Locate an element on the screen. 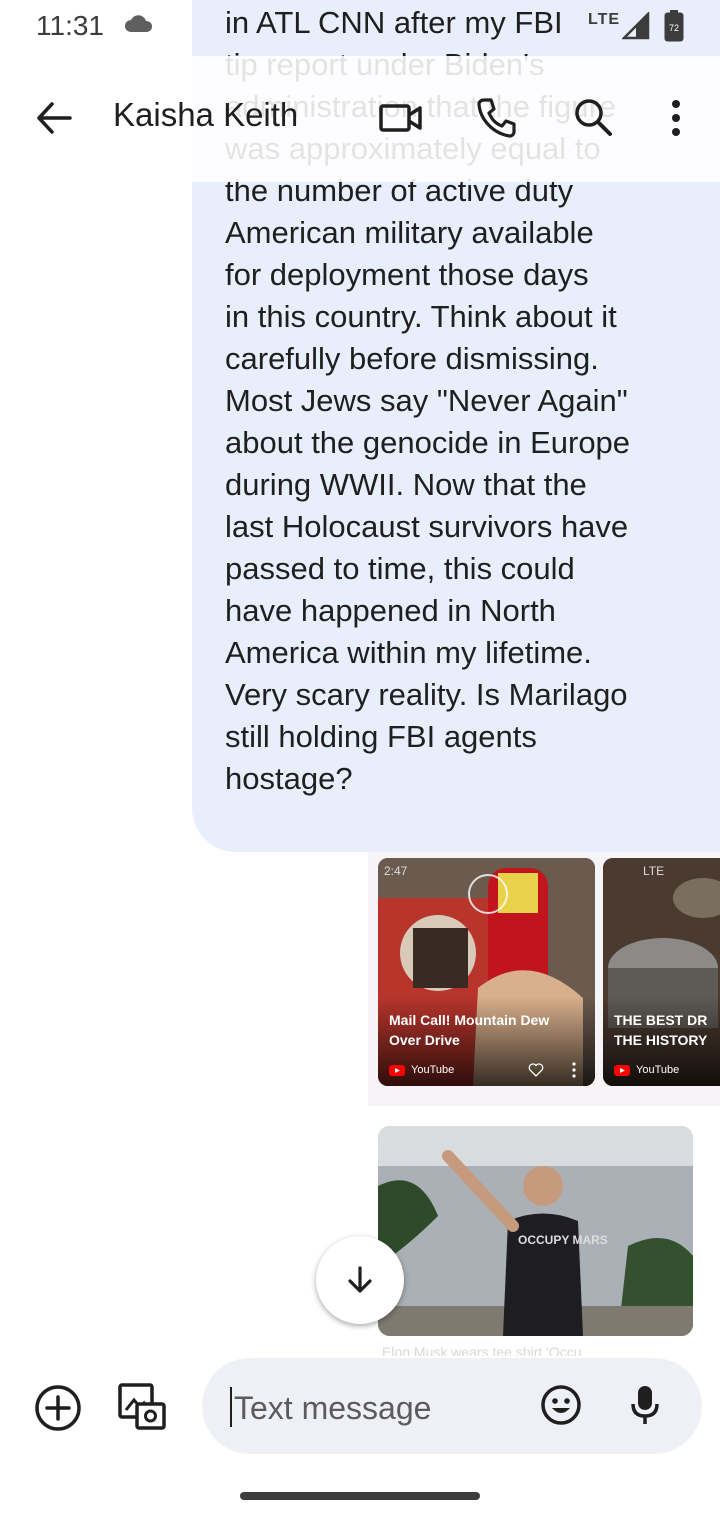  arrow-down-icon is located at coordinates (360, 1279).